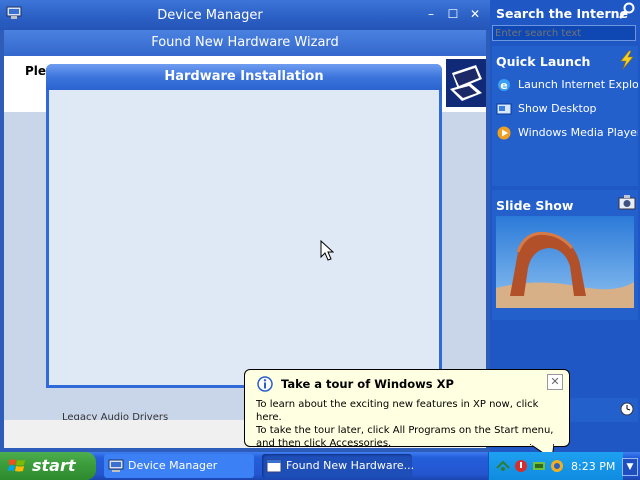  What do you see at coordinates (539, 466) in the screenshot?
I see `hardware-tray-icon` at bounding box center [539, 466].